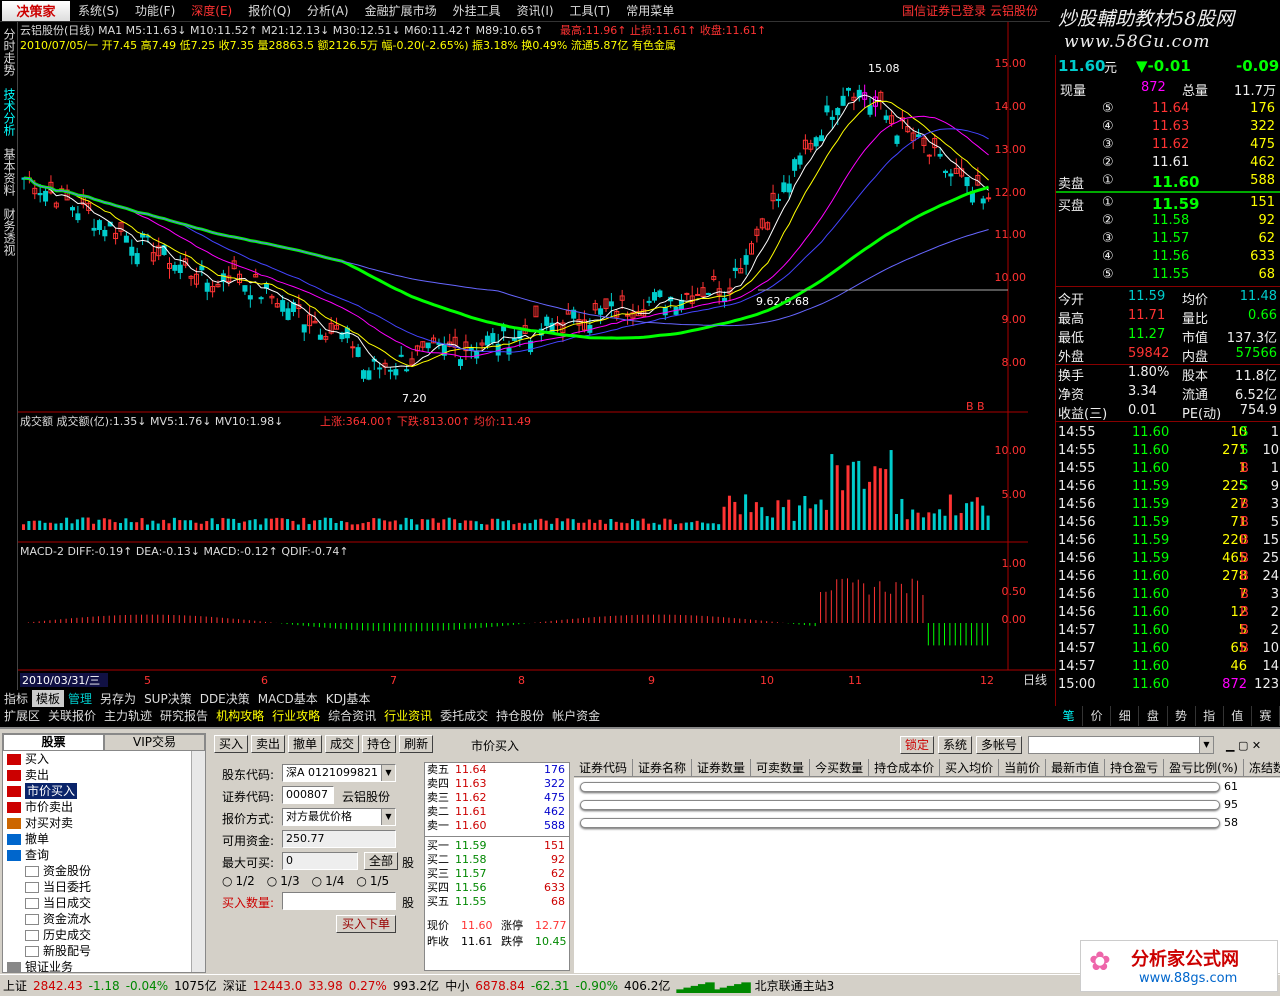 This screenshot has width=1280, height=996. Describe the element at coordinates (999, 745) in the screenshot. I see `grid-toolbar-button: 多帐号` at that location.